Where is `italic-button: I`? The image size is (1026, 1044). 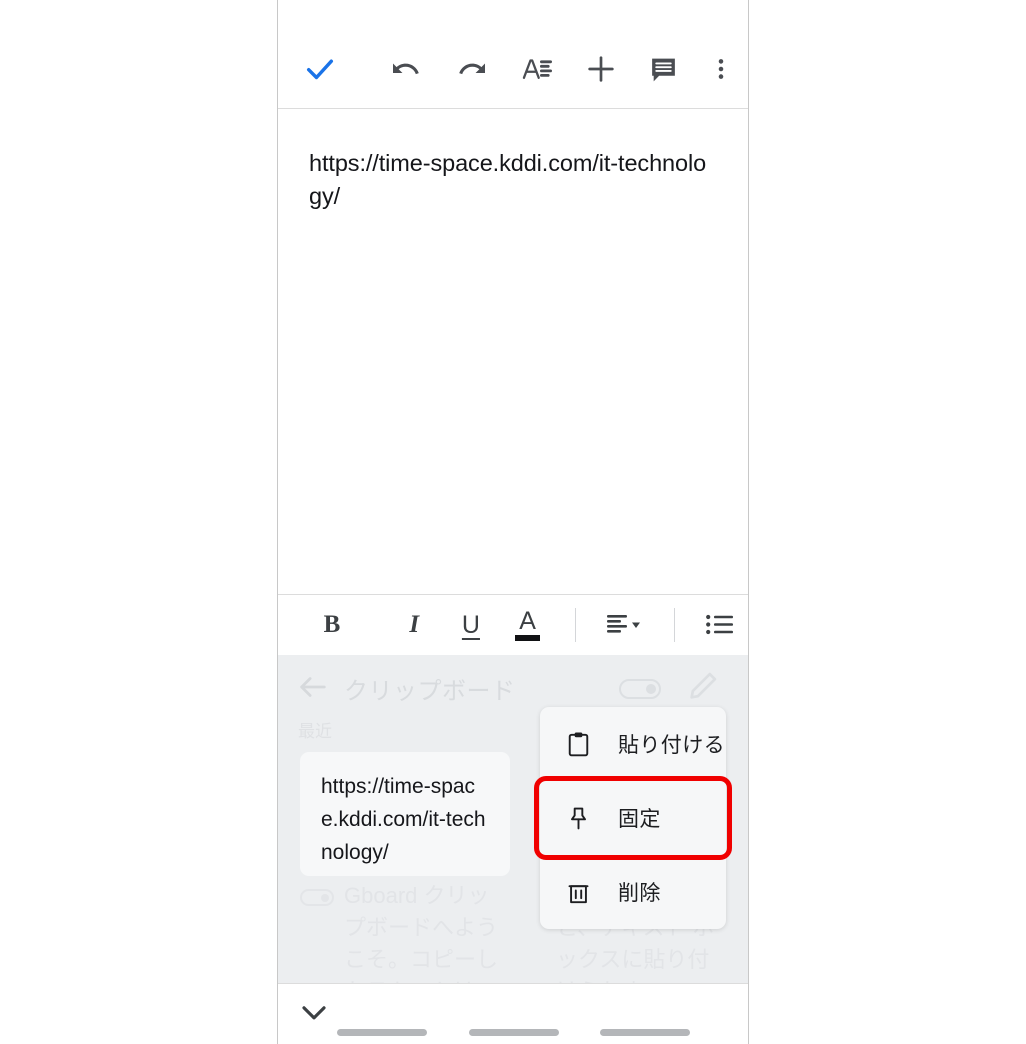 italic-button: I is located at coordinates (414, 625).